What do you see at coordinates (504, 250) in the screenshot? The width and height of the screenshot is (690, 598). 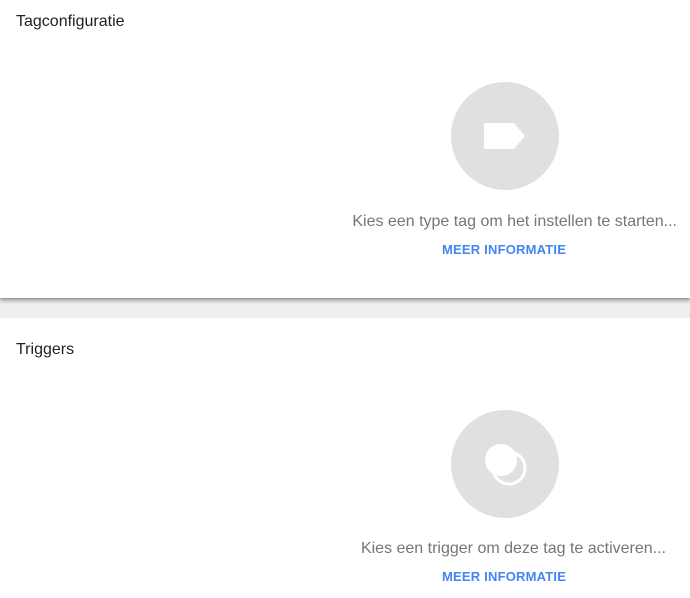 I see `tag-more-info-link: MEER INFORMATIE` at bounding box center [504, 250].